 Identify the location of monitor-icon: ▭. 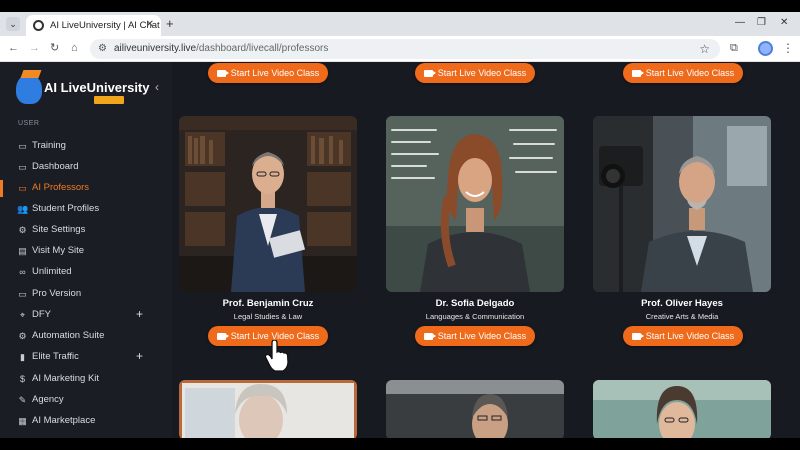
(22, 146).